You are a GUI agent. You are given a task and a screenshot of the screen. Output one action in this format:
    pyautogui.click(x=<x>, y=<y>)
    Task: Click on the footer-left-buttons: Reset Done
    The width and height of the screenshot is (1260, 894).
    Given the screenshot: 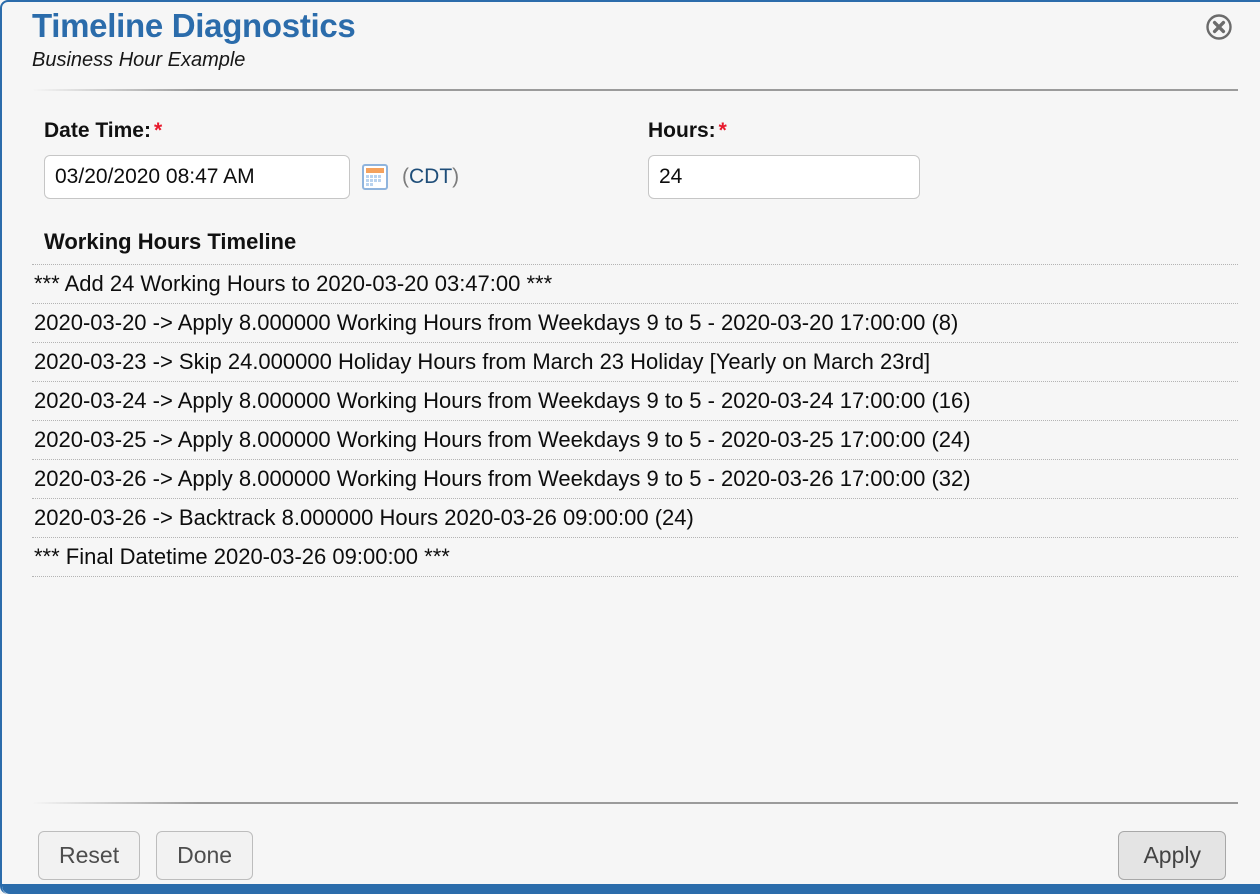 What is the action you would take?
    pyautogui.click(x=146, y=855)
    